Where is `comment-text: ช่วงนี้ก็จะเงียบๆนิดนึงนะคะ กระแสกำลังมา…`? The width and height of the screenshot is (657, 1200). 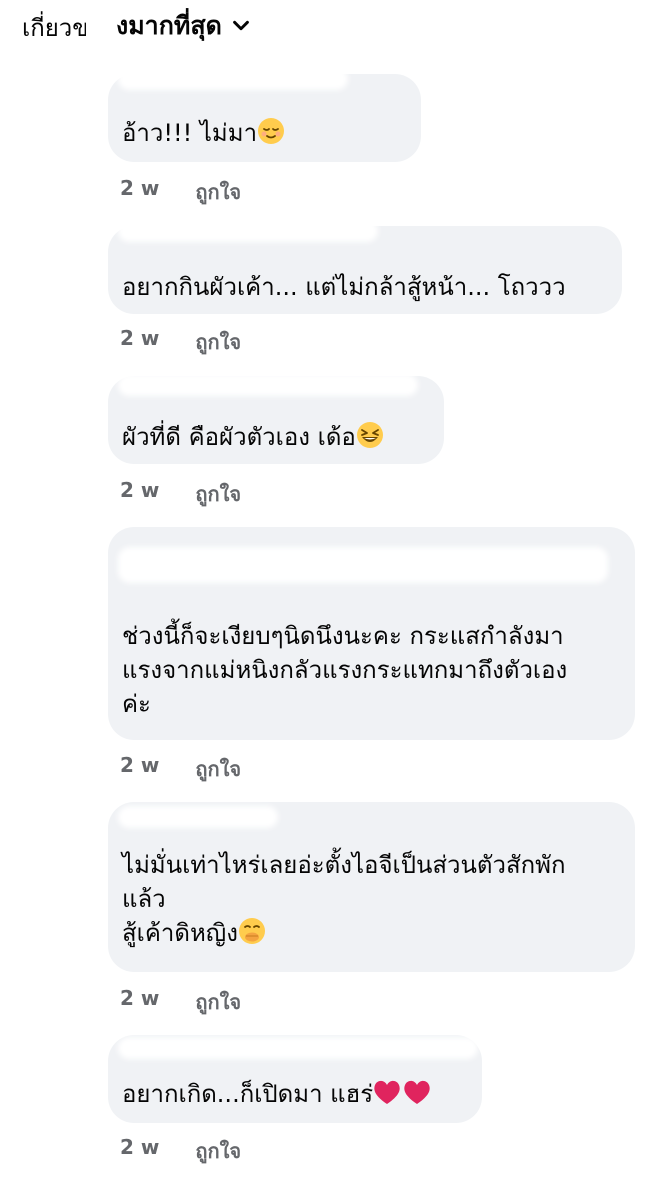 comment-text: ช่วงนี้ก็จะเงียบๆนิดนึงนะคะ กระแสกำลังมา… is located at coordinates (345, 670).